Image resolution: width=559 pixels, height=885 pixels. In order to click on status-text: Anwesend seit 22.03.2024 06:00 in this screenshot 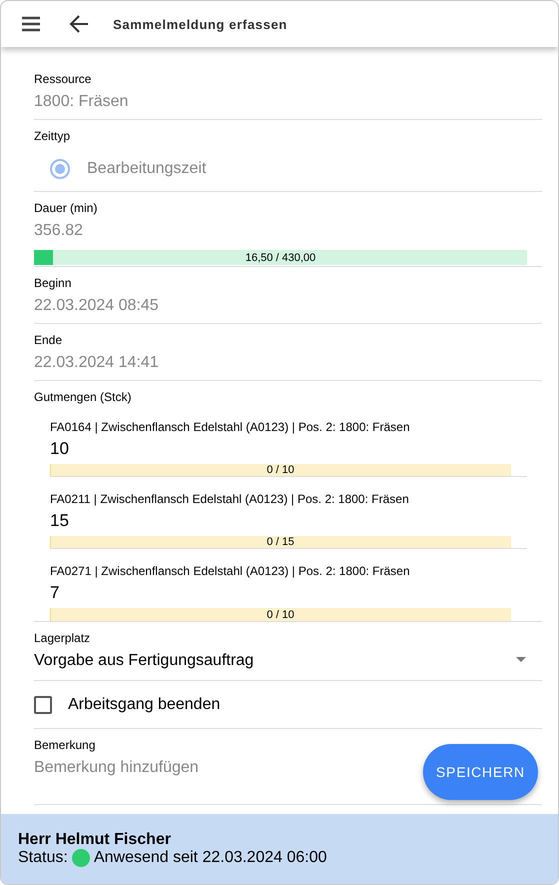, I will do `click(210, 858)`.